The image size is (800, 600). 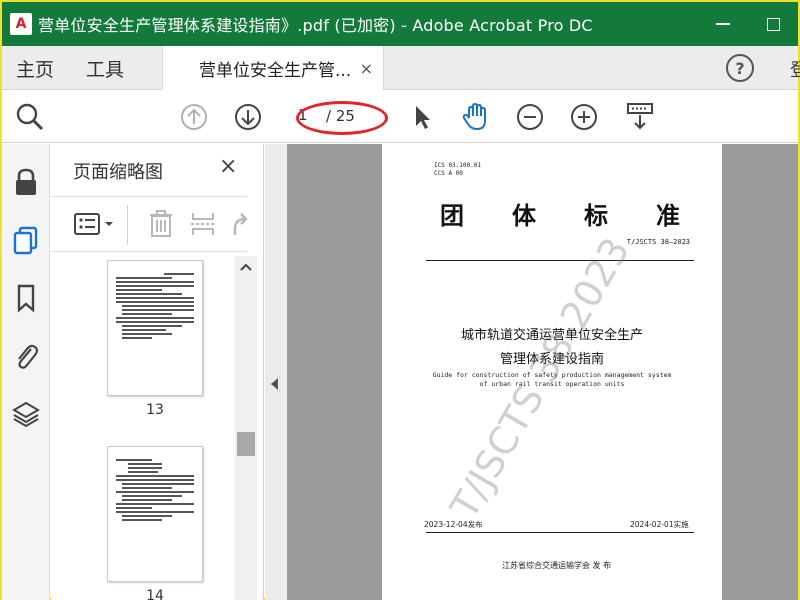 I want to click on thumbnail-label: 14, so click(x=155, y=594).